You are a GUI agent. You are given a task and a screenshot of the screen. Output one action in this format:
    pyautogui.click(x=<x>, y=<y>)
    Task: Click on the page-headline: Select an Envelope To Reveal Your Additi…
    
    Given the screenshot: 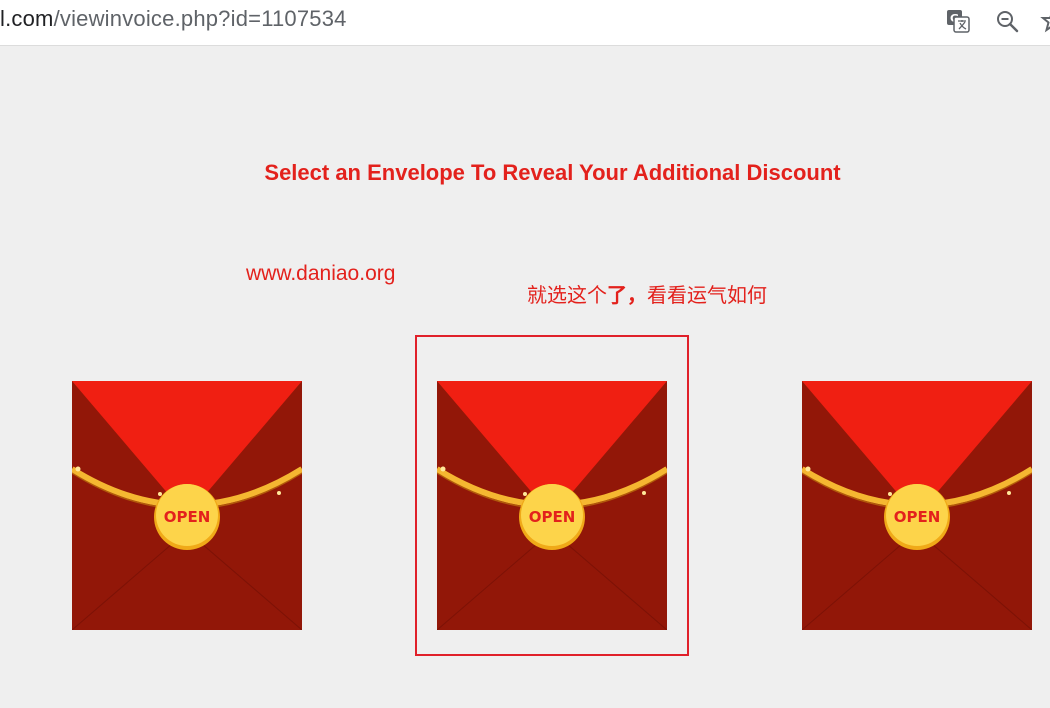 What is the action you would take?
    pyautogui.click(x=552, y=172)
    